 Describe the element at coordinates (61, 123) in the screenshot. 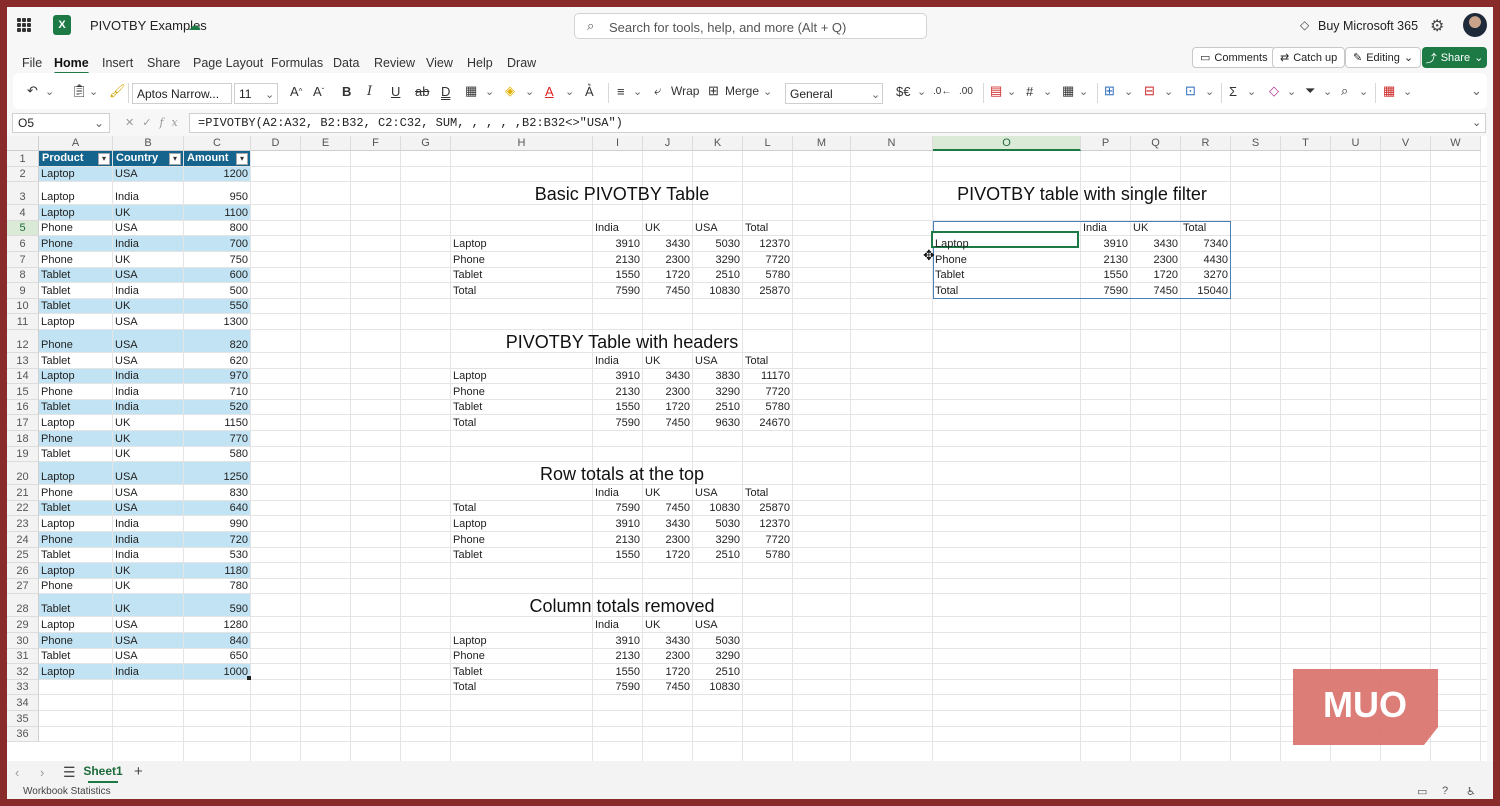

I see `name-box: O5 ⌄` at that location.